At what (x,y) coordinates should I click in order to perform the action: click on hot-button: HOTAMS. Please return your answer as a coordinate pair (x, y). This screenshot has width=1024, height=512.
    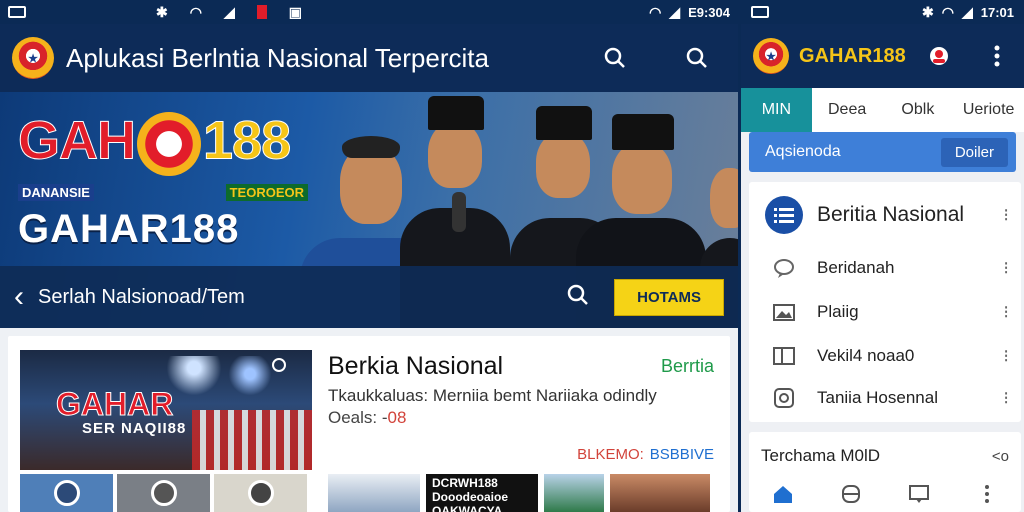
    Looking at the image, I should click on (669, 297).